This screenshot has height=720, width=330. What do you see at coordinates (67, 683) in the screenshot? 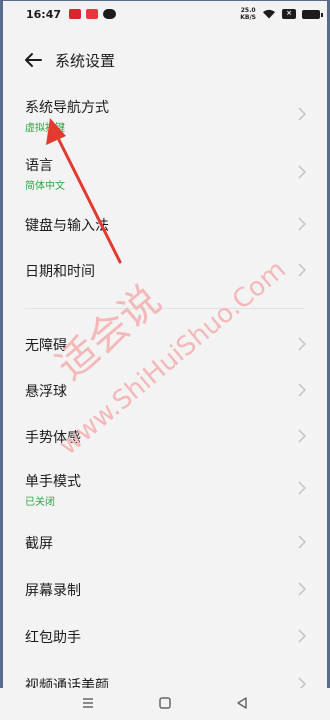
I see `setting-item-label: 视频通话美颜` at bounding box center [67, 683].